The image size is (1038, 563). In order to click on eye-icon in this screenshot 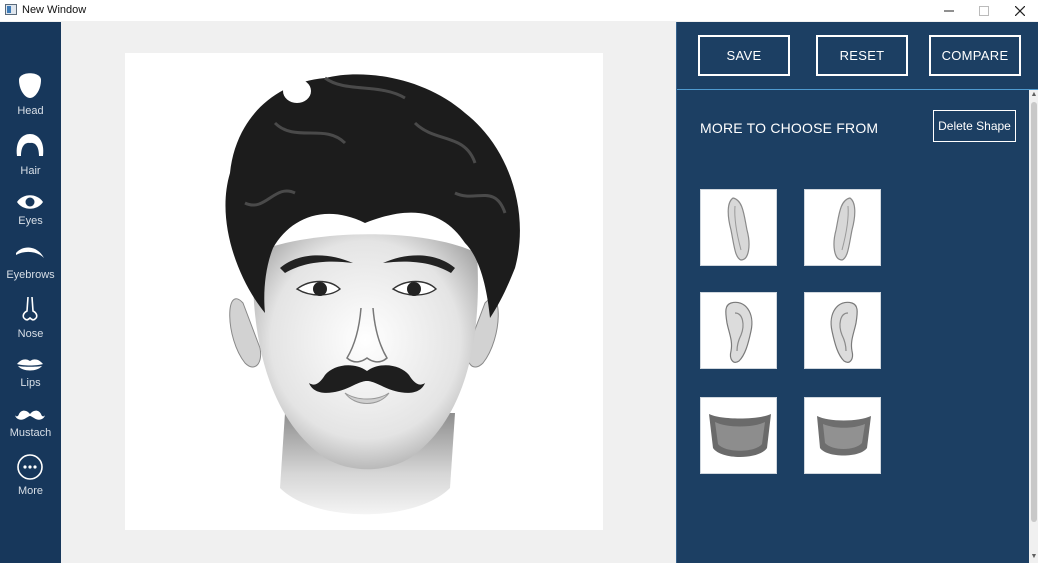, I will do `click(30, 202)`.